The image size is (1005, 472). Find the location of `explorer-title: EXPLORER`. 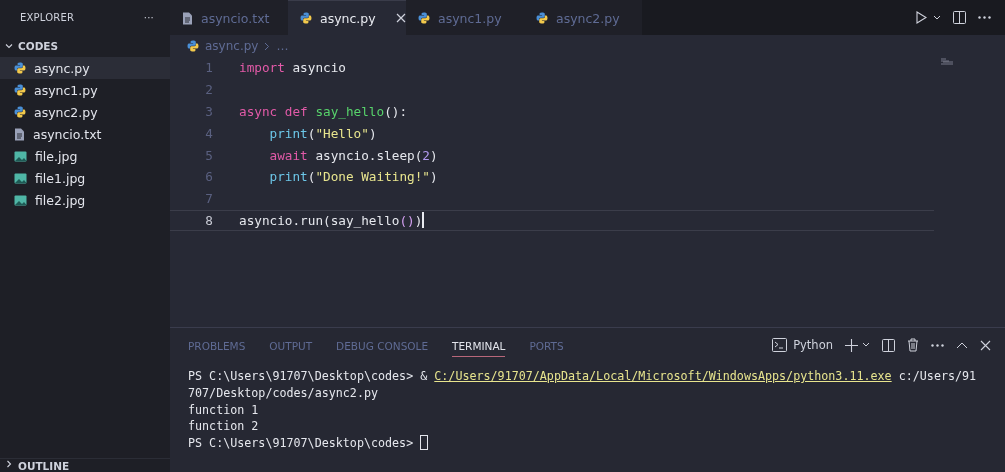

explorer-title: EXPLORER is located at coordinates (47, 17).